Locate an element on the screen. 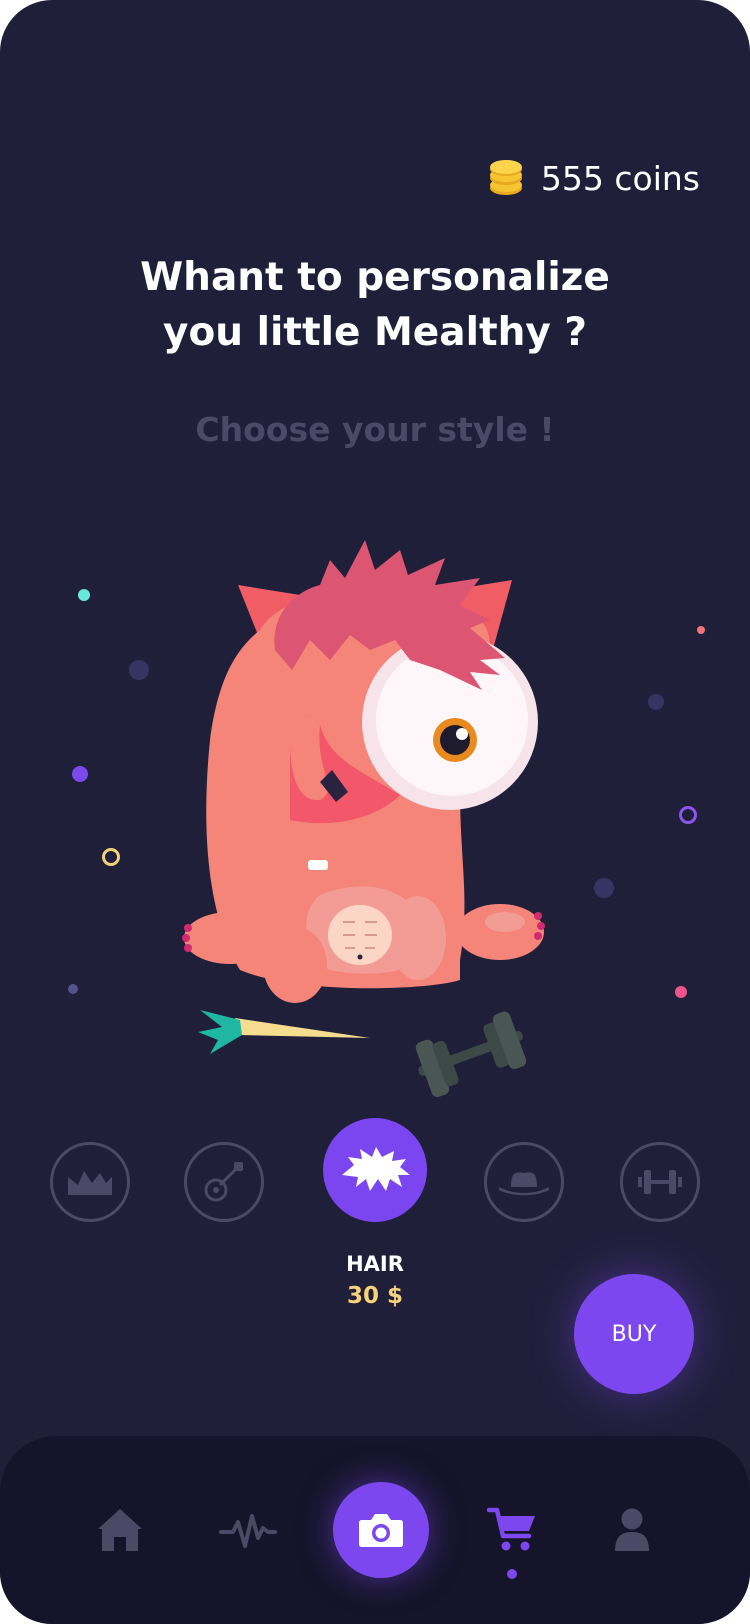  crown-icon is located at coordinates (90, 1183).